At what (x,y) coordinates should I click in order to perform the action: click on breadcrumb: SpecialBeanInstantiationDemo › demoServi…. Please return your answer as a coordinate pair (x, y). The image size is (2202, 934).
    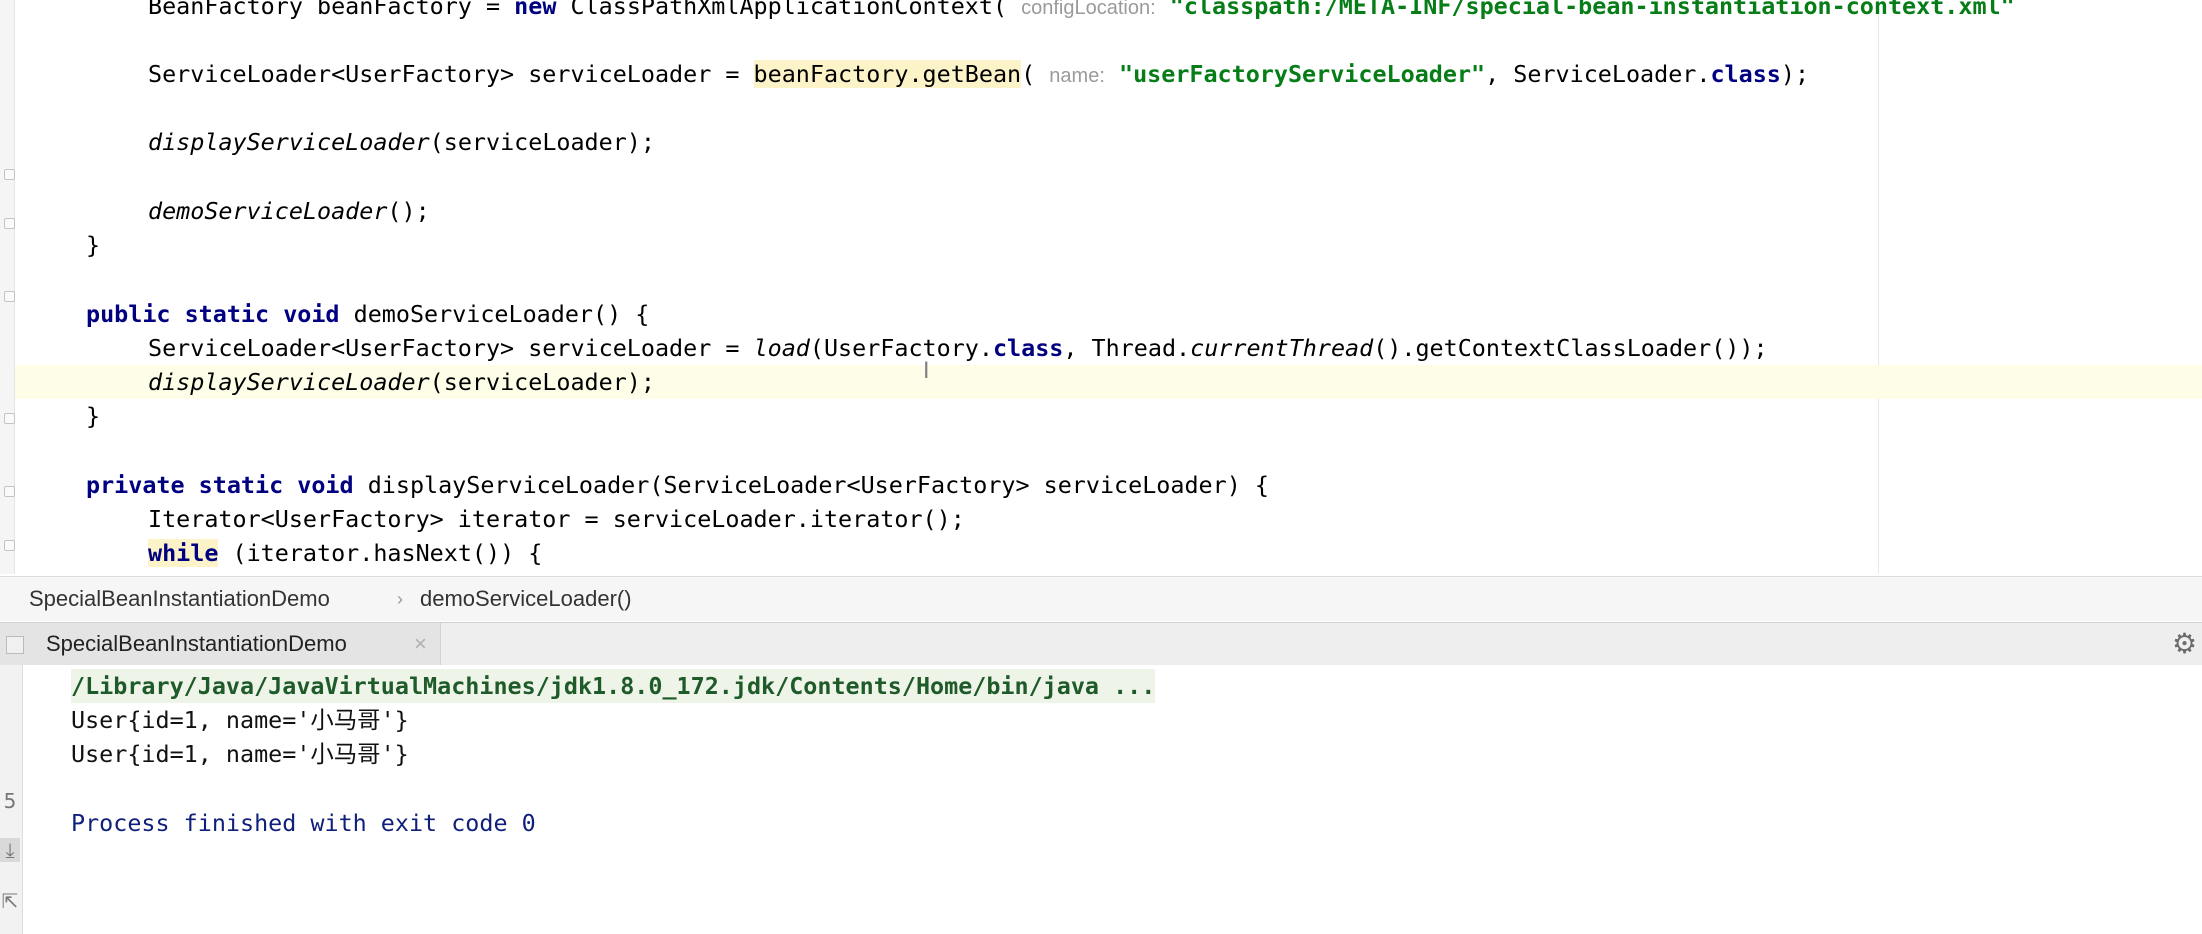
    Looking at the image, I should click on (1101, 598).